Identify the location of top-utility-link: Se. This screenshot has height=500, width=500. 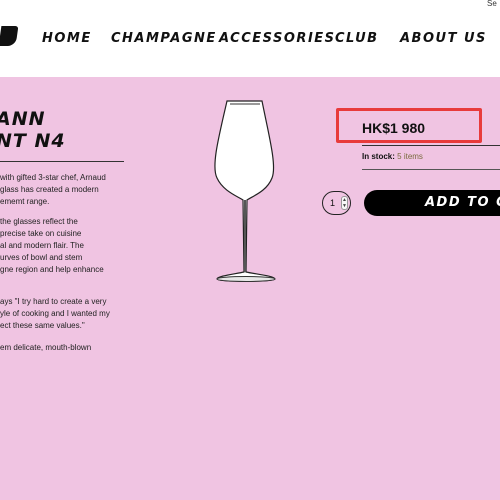
(492, 4).